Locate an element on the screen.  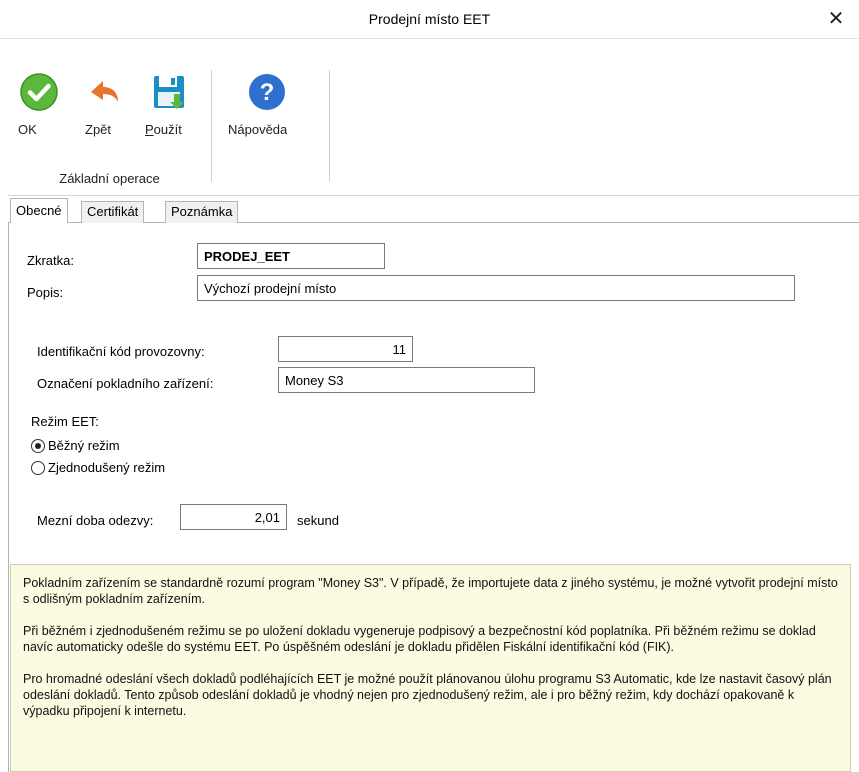
kod-label: Identifikační kód provozovny: is located at coordinates (121, 351).